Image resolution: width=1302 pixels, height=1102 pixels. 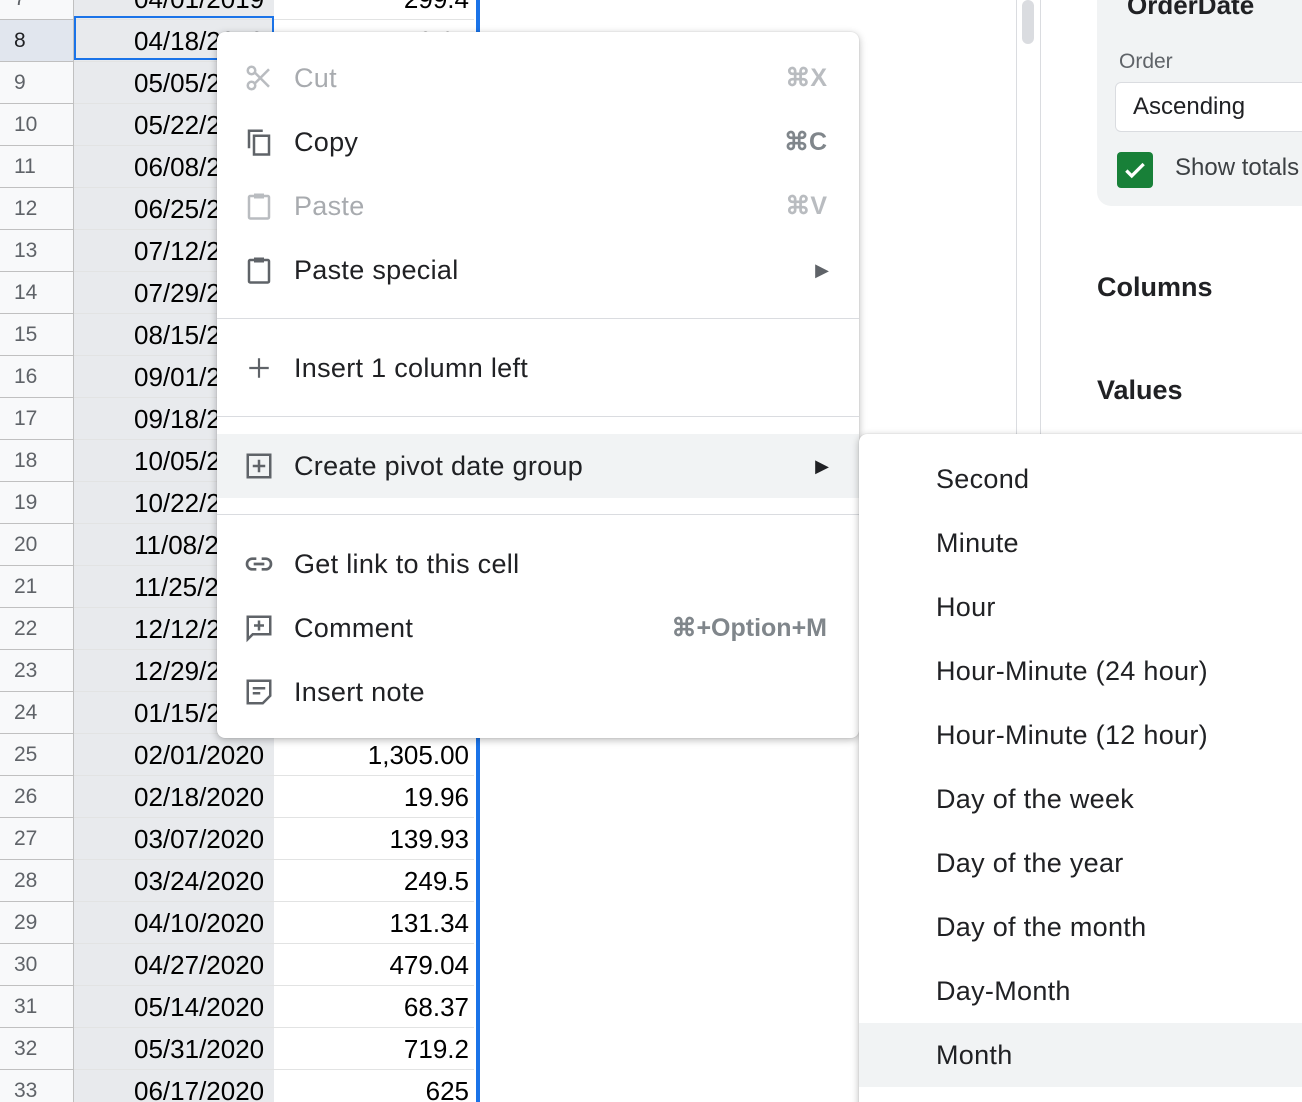 I want to click on date-cell: 06/17/2020, so click(x=174, y=1086).